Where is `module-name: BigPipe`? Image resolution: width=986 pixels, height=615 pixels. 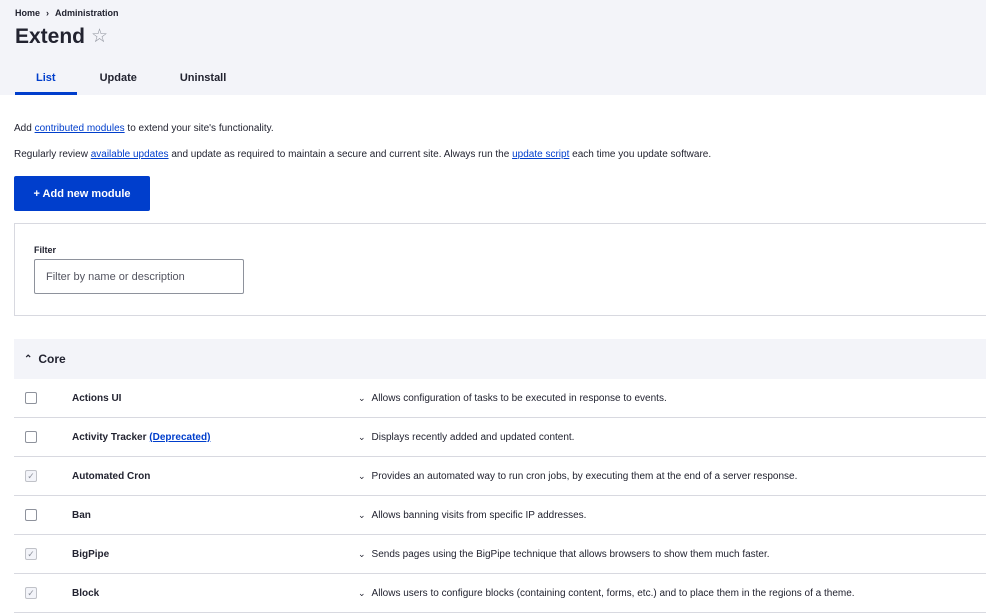 module-name: BigPipe is located at coordinates (215, 554).